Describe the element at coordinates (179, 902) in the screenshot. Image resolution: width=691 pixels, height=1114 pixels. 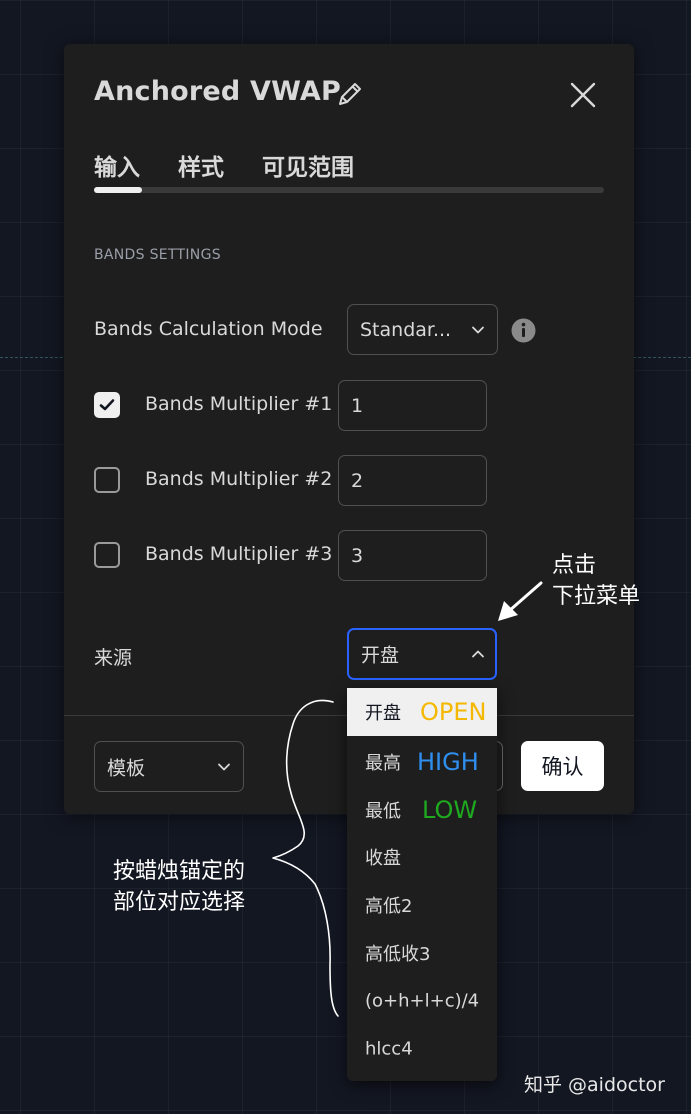
I see `select-hint-line2: 部位对应选择` at that location.